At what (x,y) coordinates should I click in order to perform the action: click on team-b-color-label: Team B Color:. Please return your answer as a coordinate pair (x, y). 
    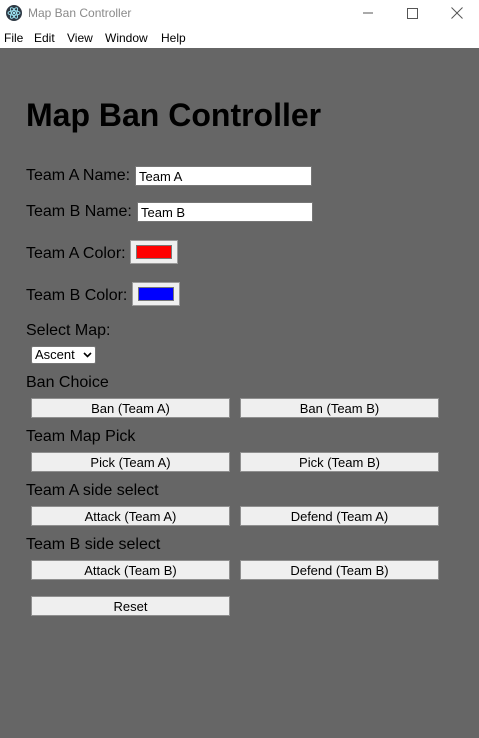
    Looking at the image, I should click on (77, 295).